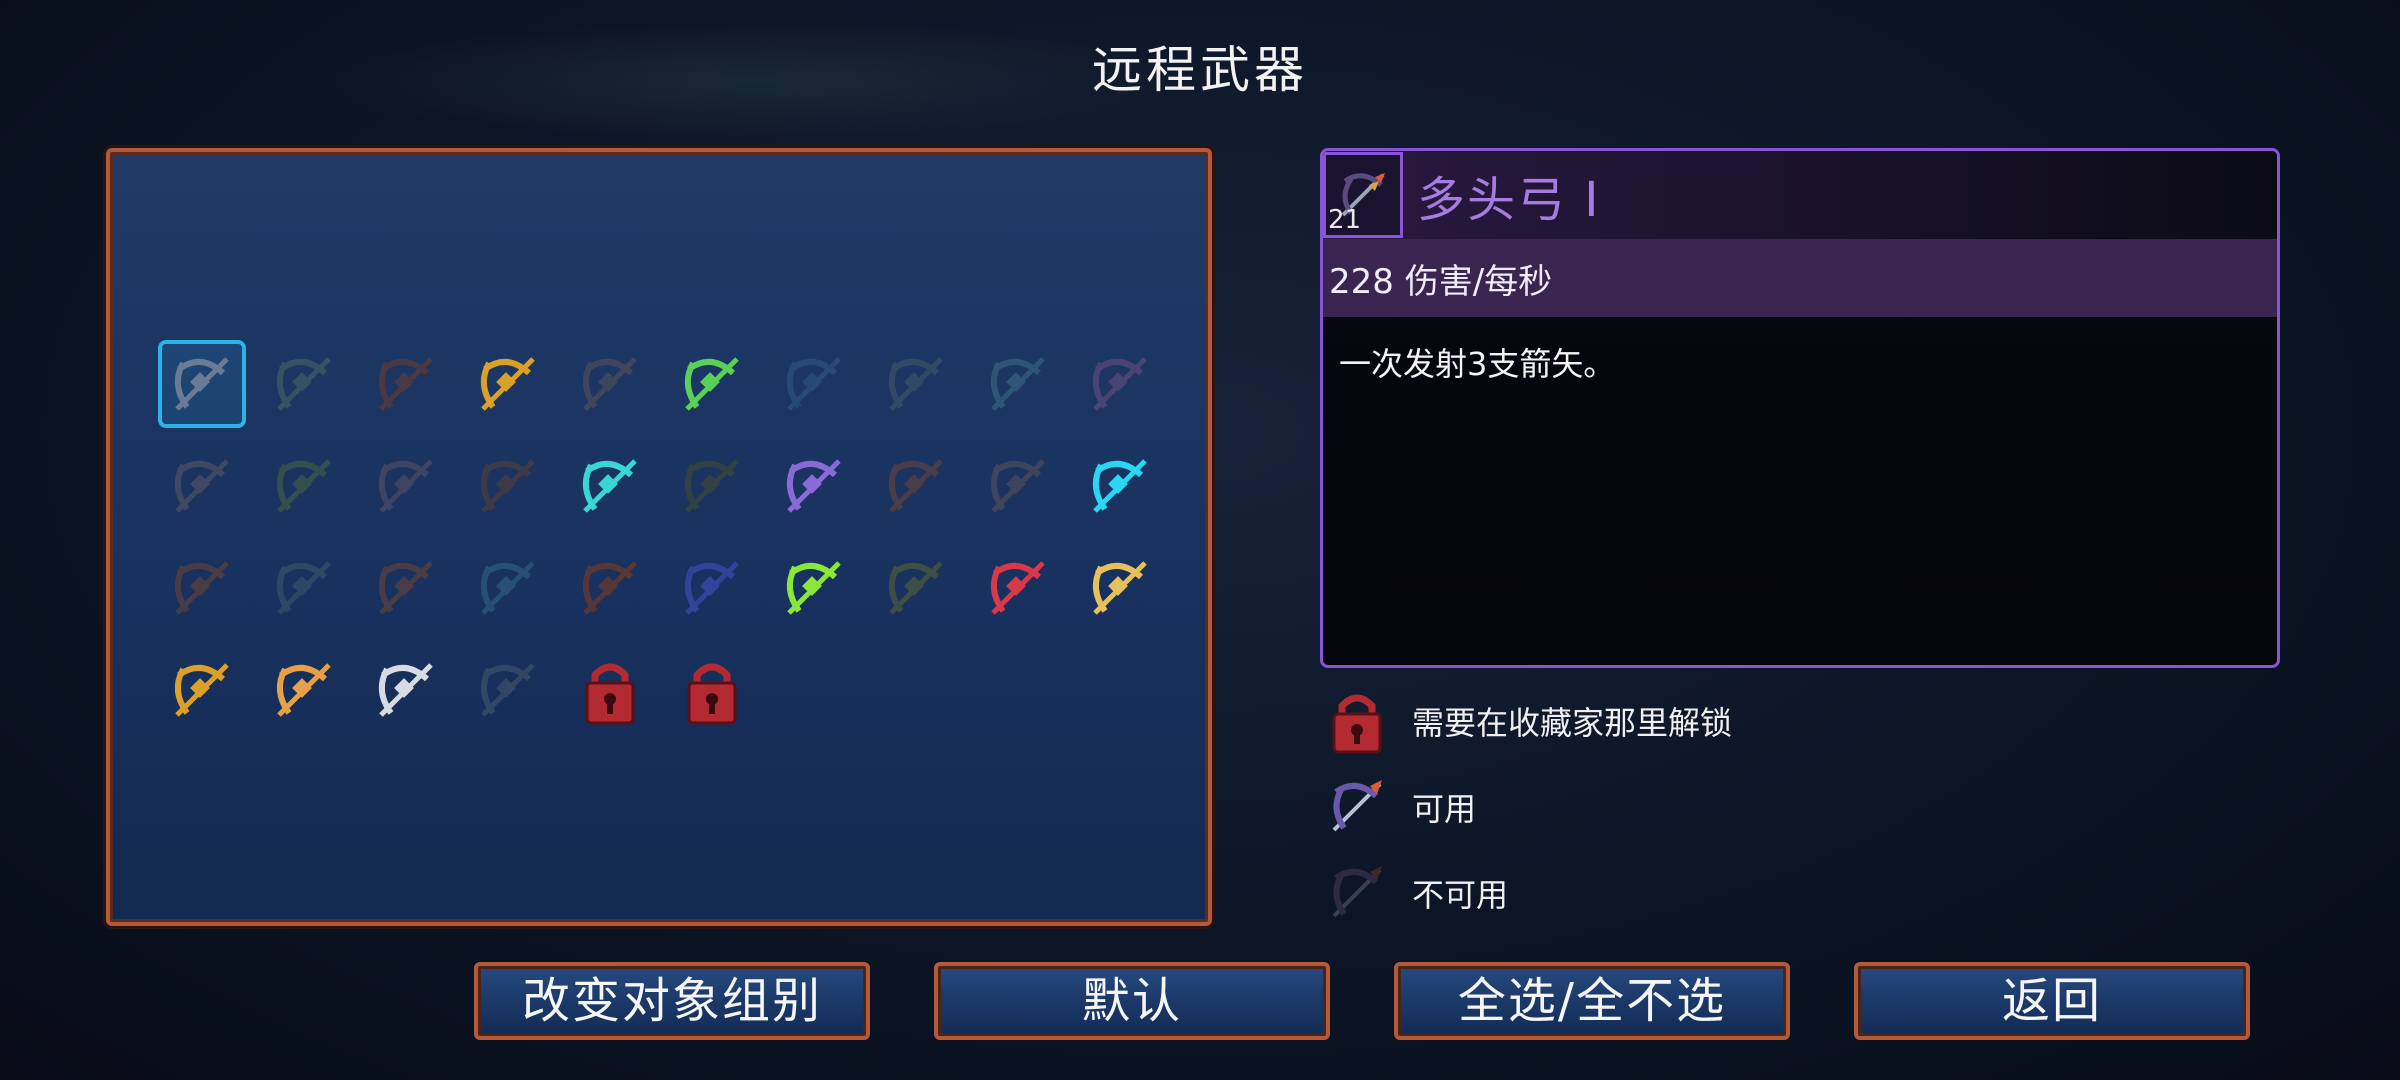 This screenshot has height=1080, width=2400. What do you see at coordinates (1357, 806) in the screenshot?
I see `crossbow-available-icon` at bounding box center [1357, 806].